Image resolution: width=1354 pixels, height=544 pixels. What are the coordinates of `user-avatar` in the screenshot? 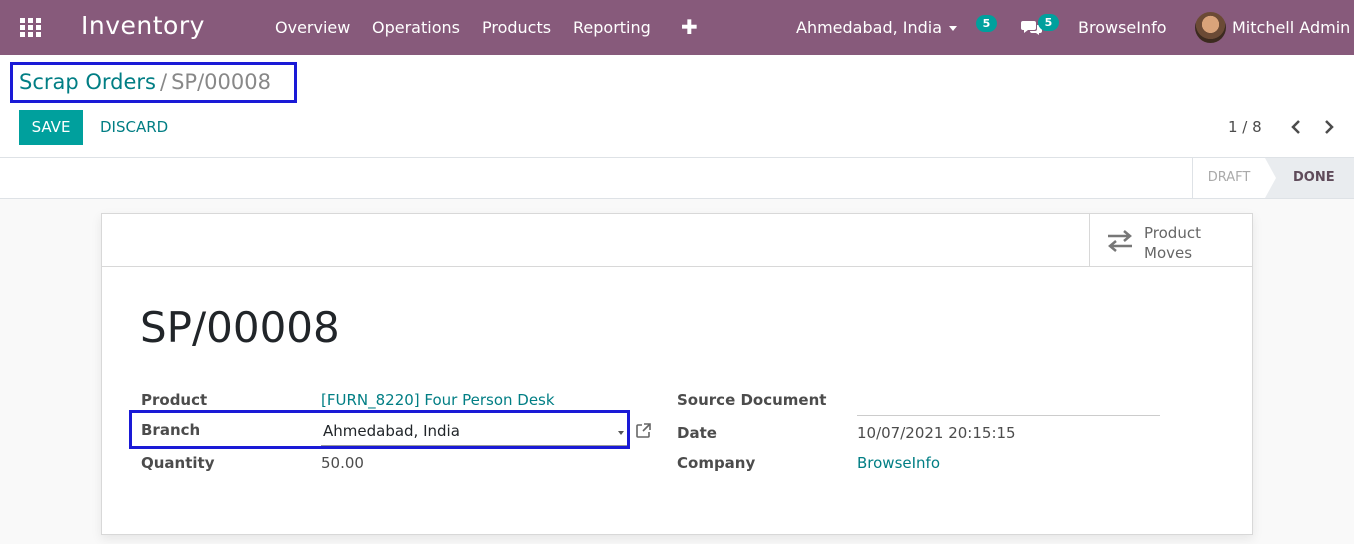 It's located at (1210, 27).